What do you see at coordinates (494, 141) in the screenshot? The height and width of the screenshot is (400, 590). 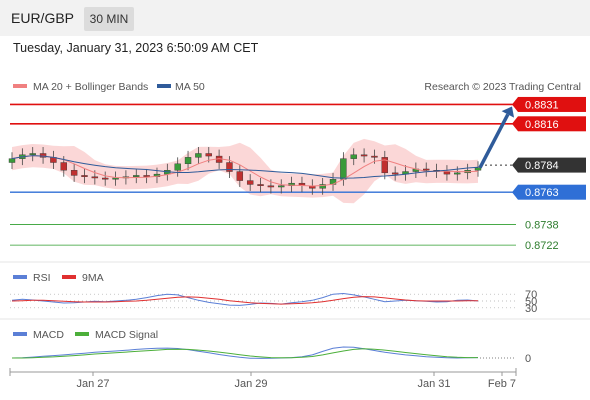 I see `forecast-arrow-shaft` at bounding box center [494, 141].